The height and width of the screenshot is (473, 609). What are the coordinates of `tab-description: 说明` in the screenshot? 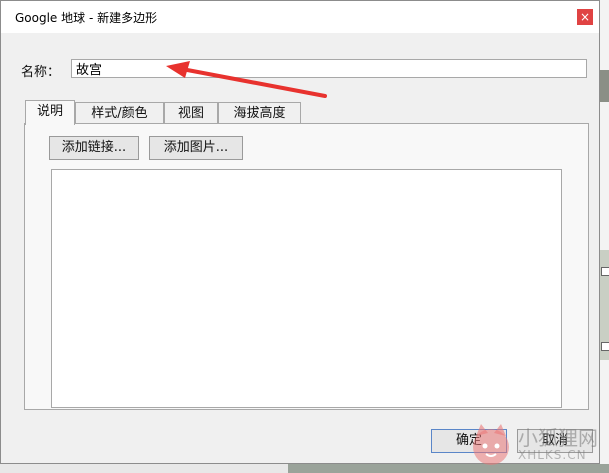 It's located at (50, 112).